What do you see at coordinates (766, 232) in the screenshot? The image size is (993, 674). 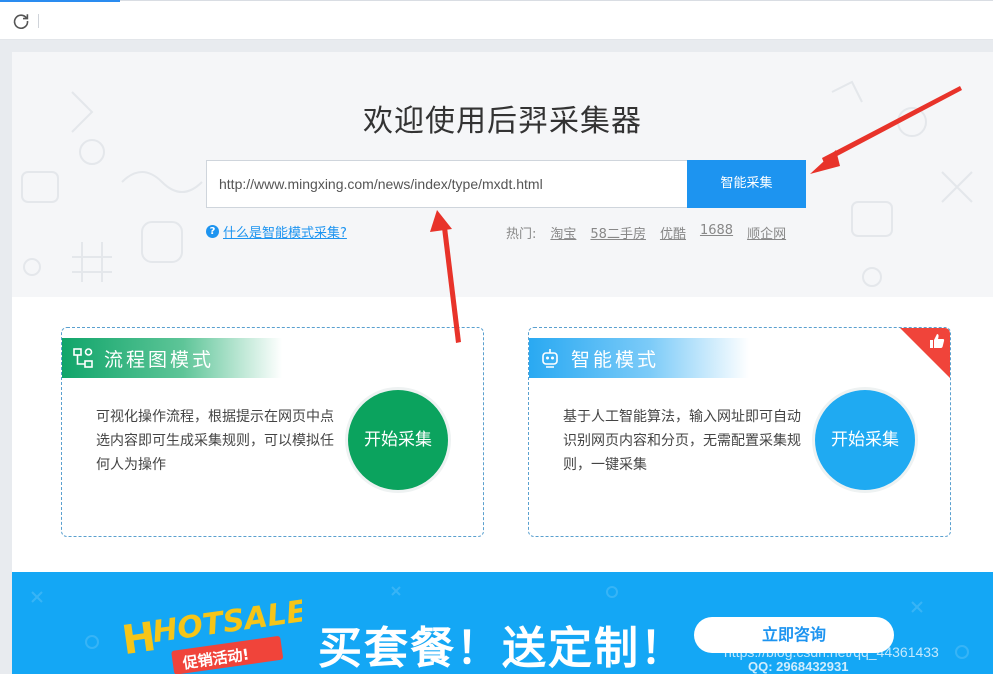 I see `hot-link-shunqi: 顺企网` at bounding box center [766, 232].